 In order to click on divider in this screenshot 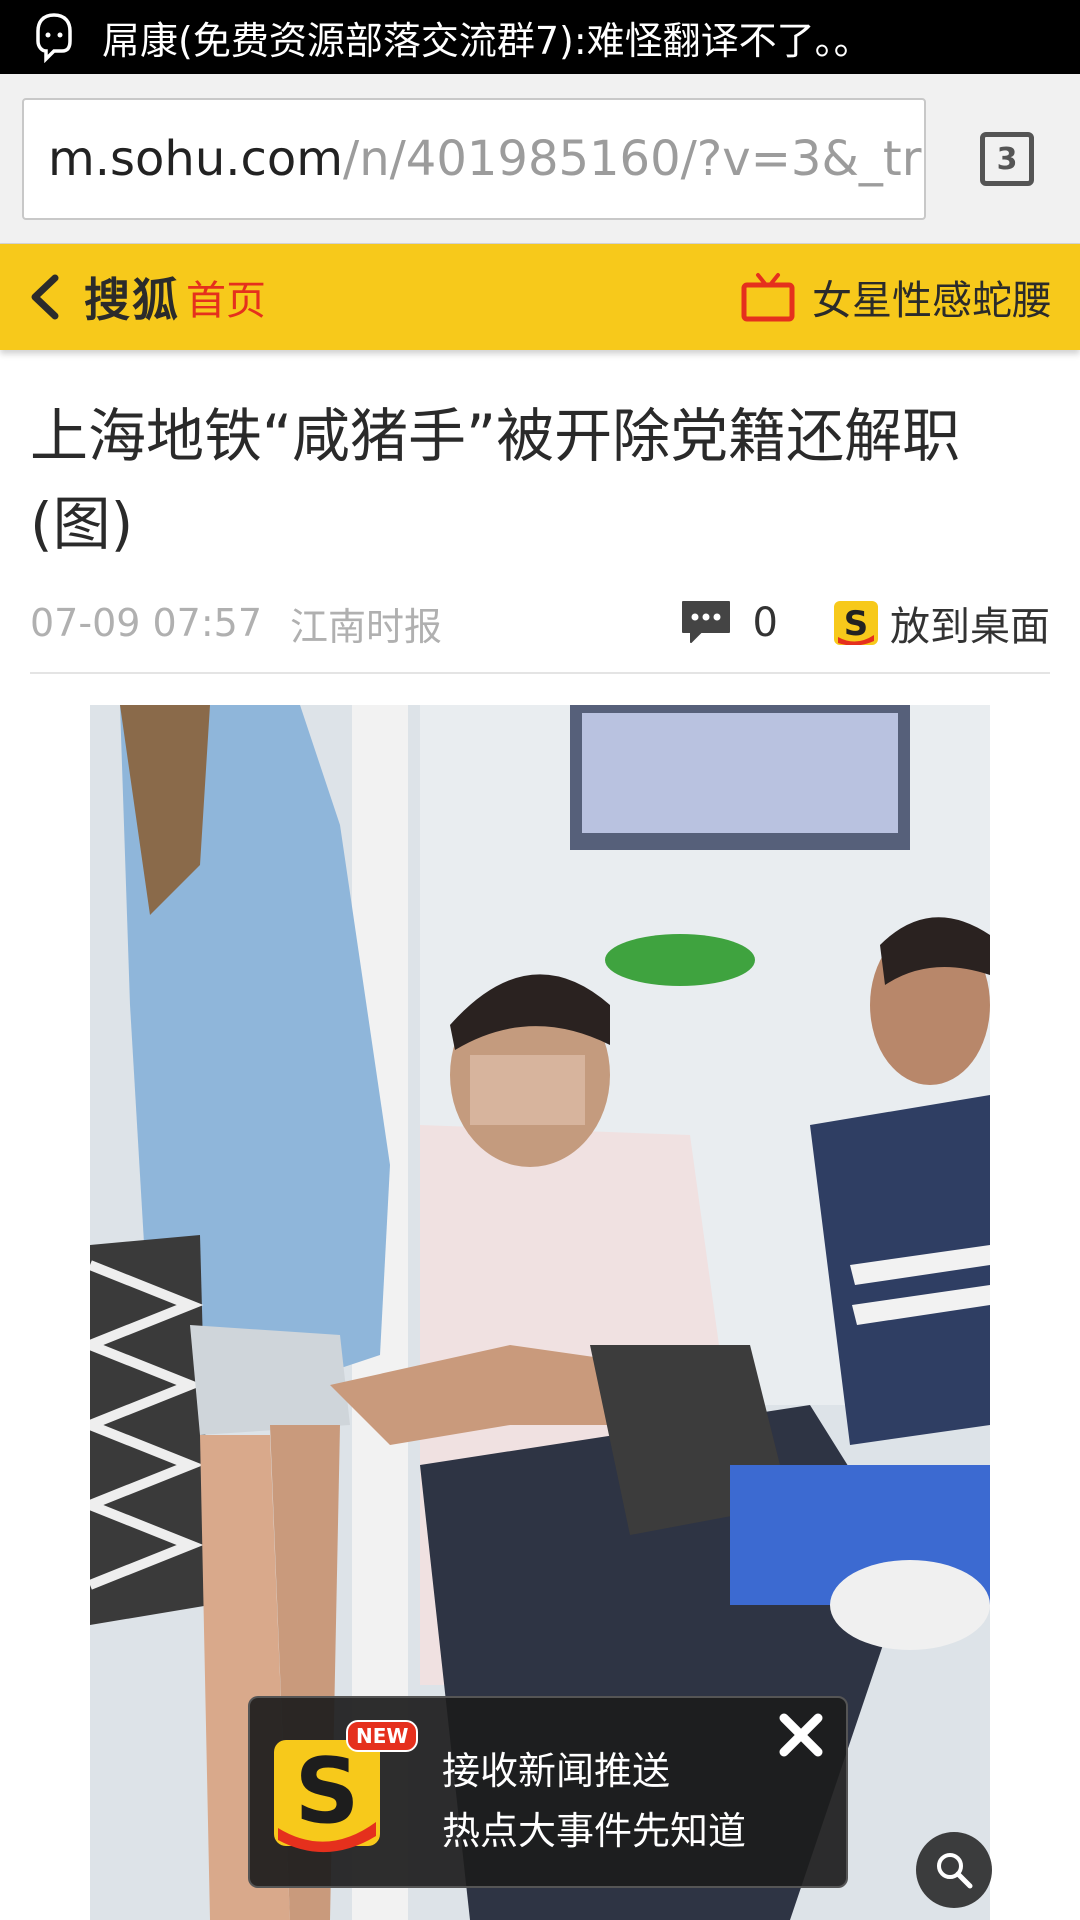, I will do `click(540, 673)`.